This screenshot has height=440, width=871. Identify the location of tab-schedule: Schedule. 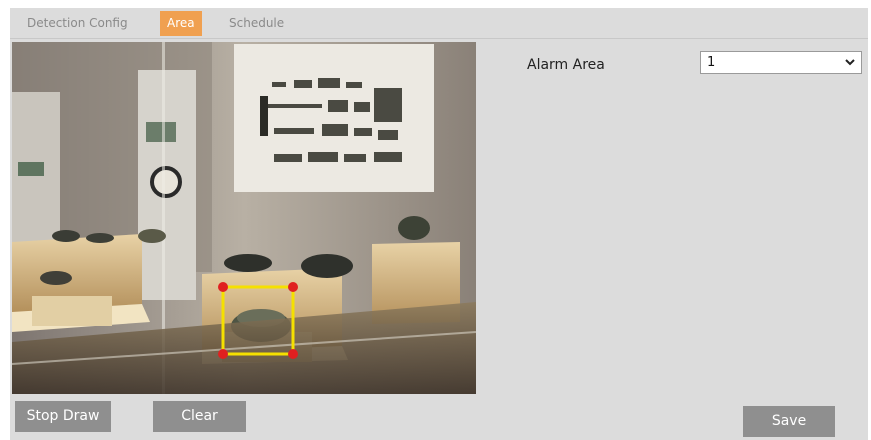
(256, 23).